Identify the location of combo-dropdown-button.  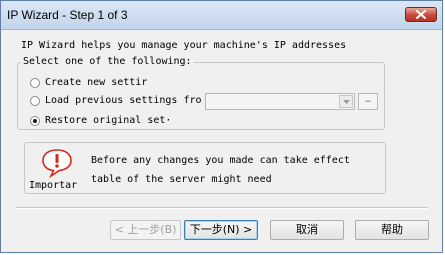
(346, 101).